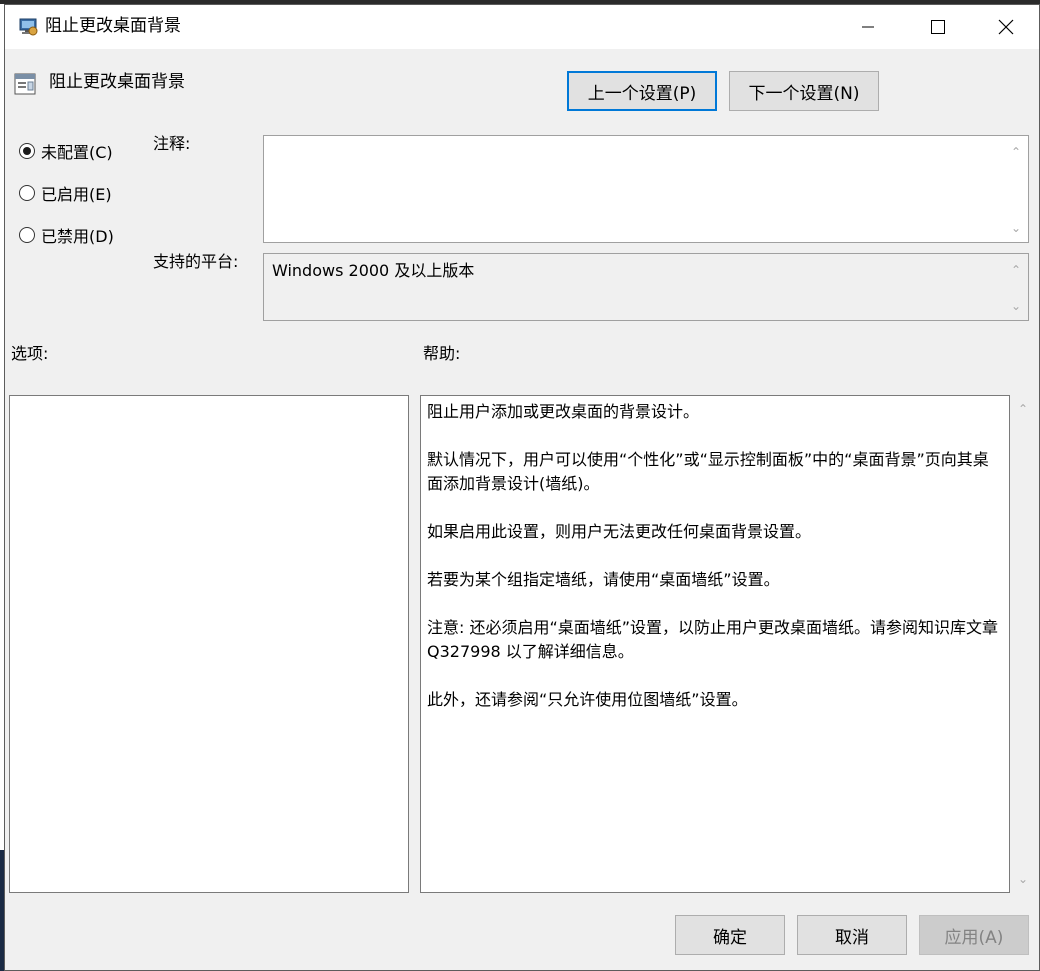 This screenshot has height=971, width=1040. I want to click on maximize-icon, so click(938, 27).